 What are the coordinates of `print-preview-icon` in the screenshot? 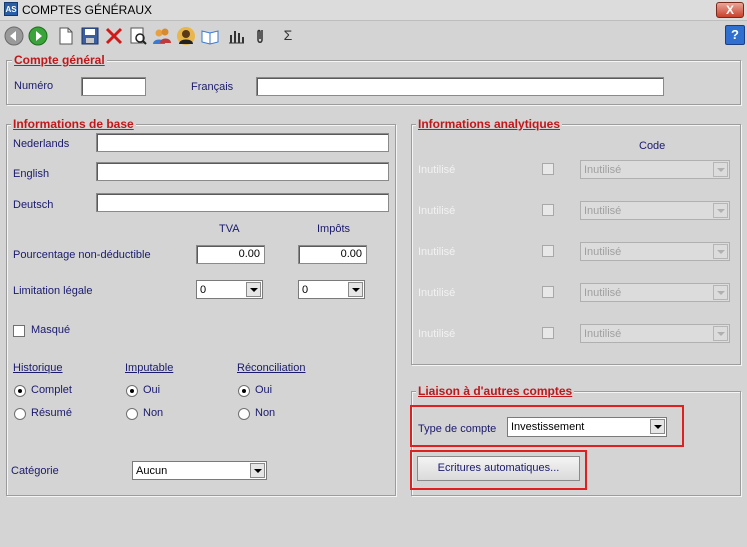 It's located at (138, 36).